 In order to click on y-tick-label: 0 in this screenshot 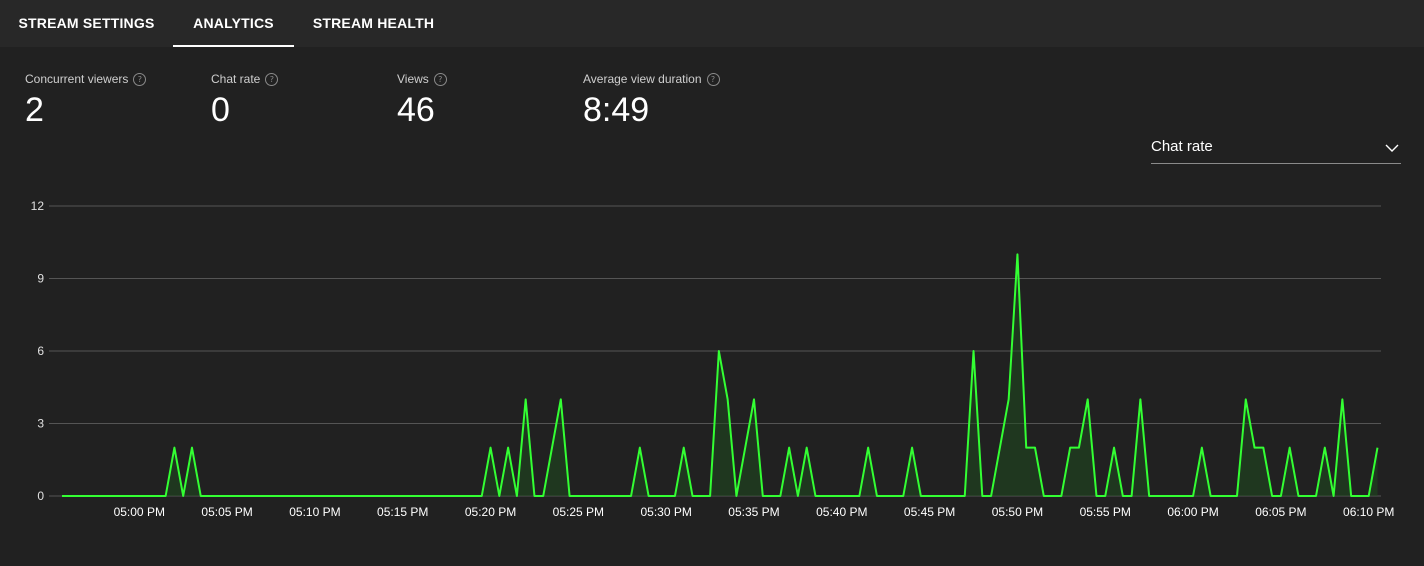, I will do `click(40, 496)`.